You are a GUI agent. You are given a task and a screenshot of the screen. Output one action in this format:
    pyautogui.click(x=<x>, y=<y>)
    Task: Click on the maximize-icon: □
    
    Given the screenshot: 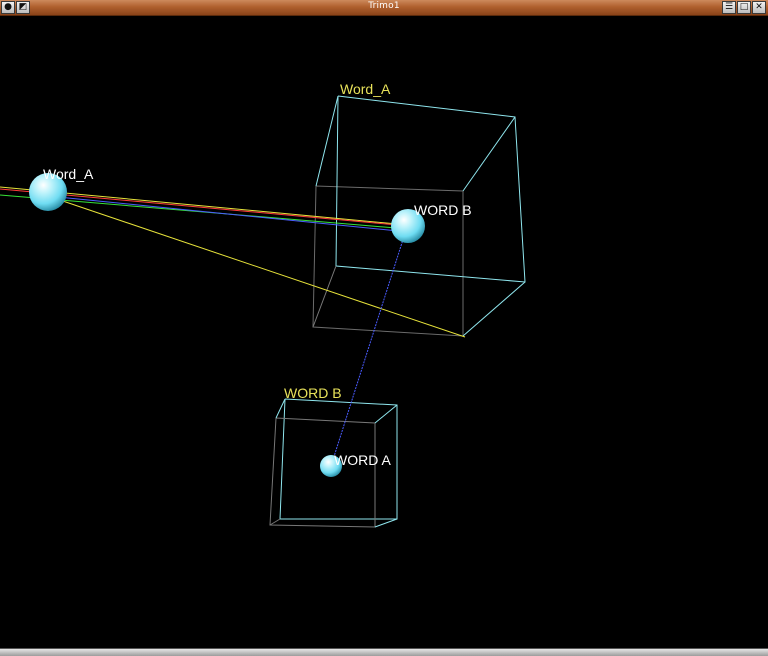 What is the action you would take?
    pyautogui.click(x=744, y=7)
    